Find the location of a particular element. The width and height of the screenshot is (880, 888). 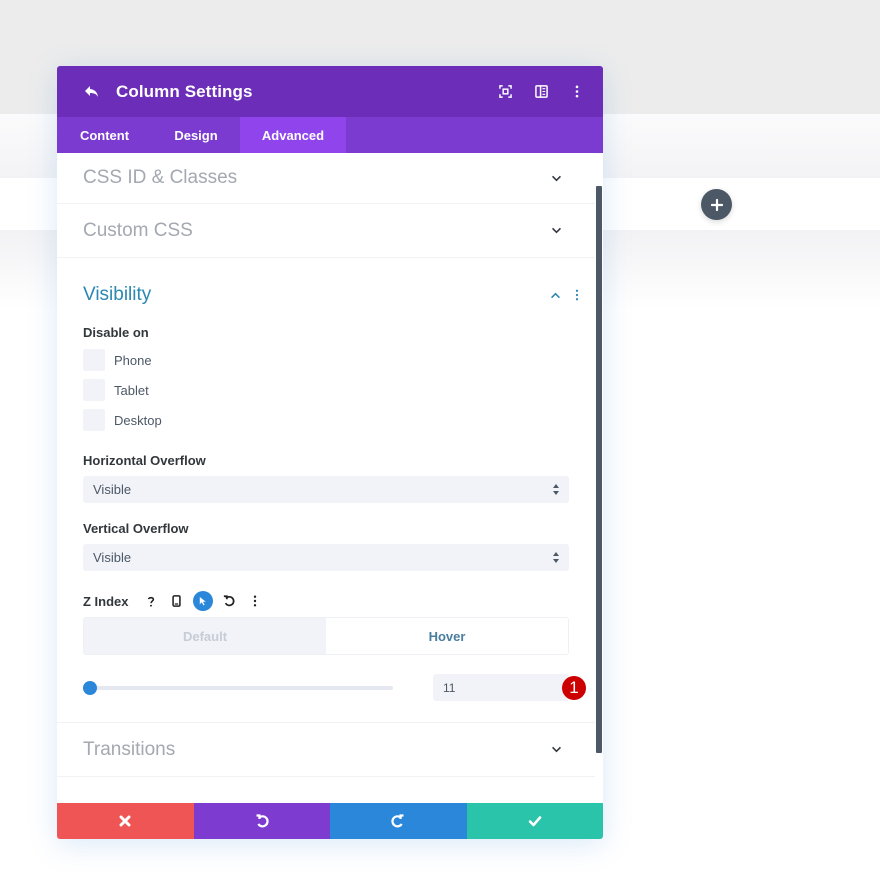

annotation-badge: 1 is located at coordinates (574, 688).